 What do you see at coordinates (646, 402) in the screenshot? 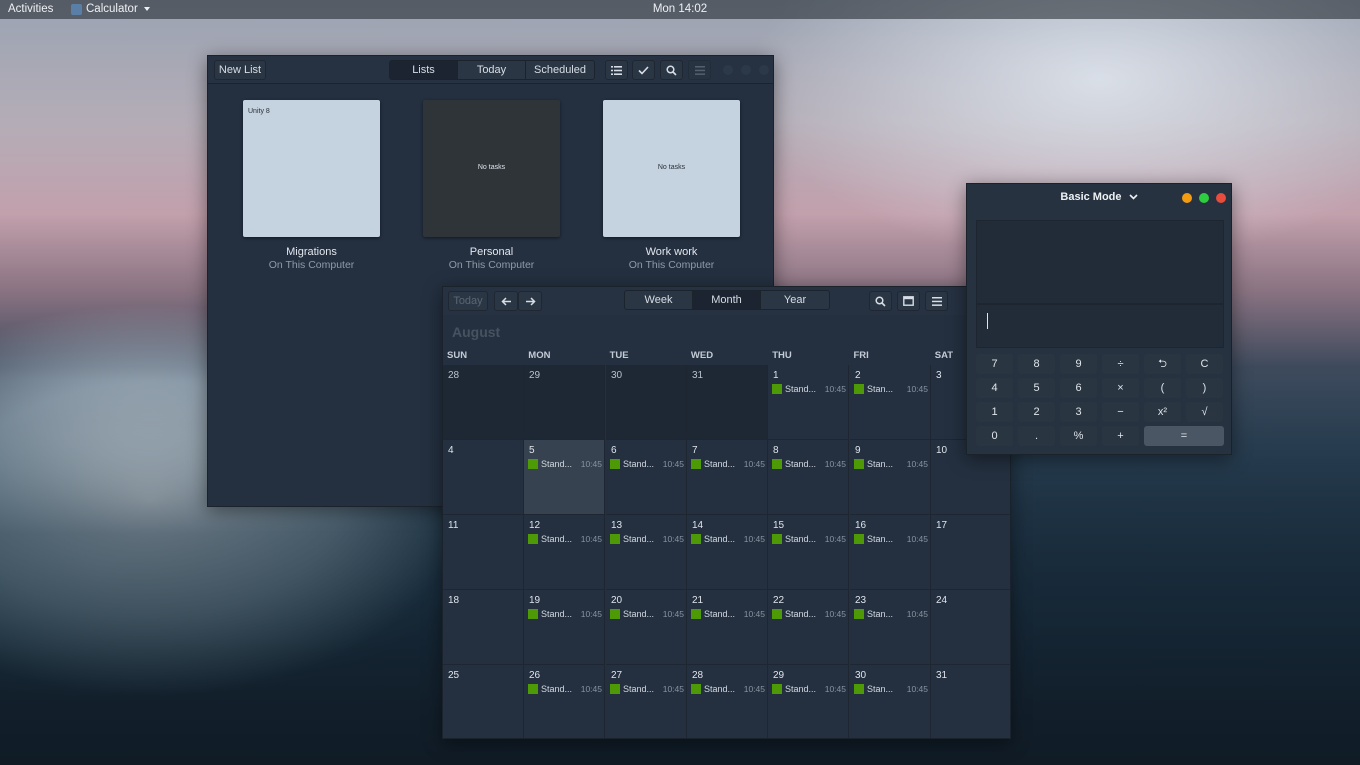
I see `day-cell: 30` at bounding box center [646, 402].